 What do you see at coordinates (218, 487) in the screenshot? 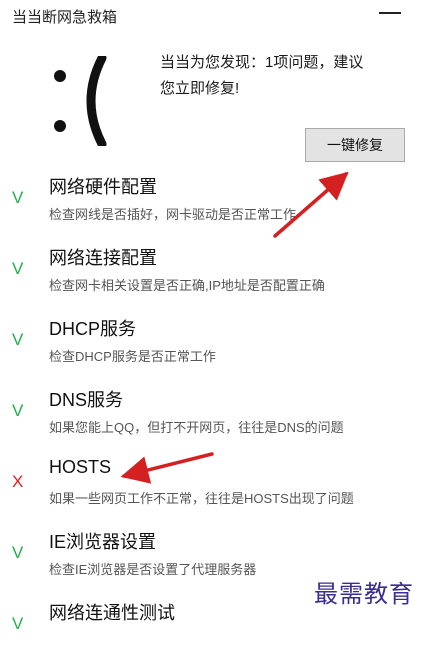
I see `check-item-hosts: X HOSTS 如果一些网页工作不正常，往往是HOSTS出现了问题` at bounding box center [218, 487].